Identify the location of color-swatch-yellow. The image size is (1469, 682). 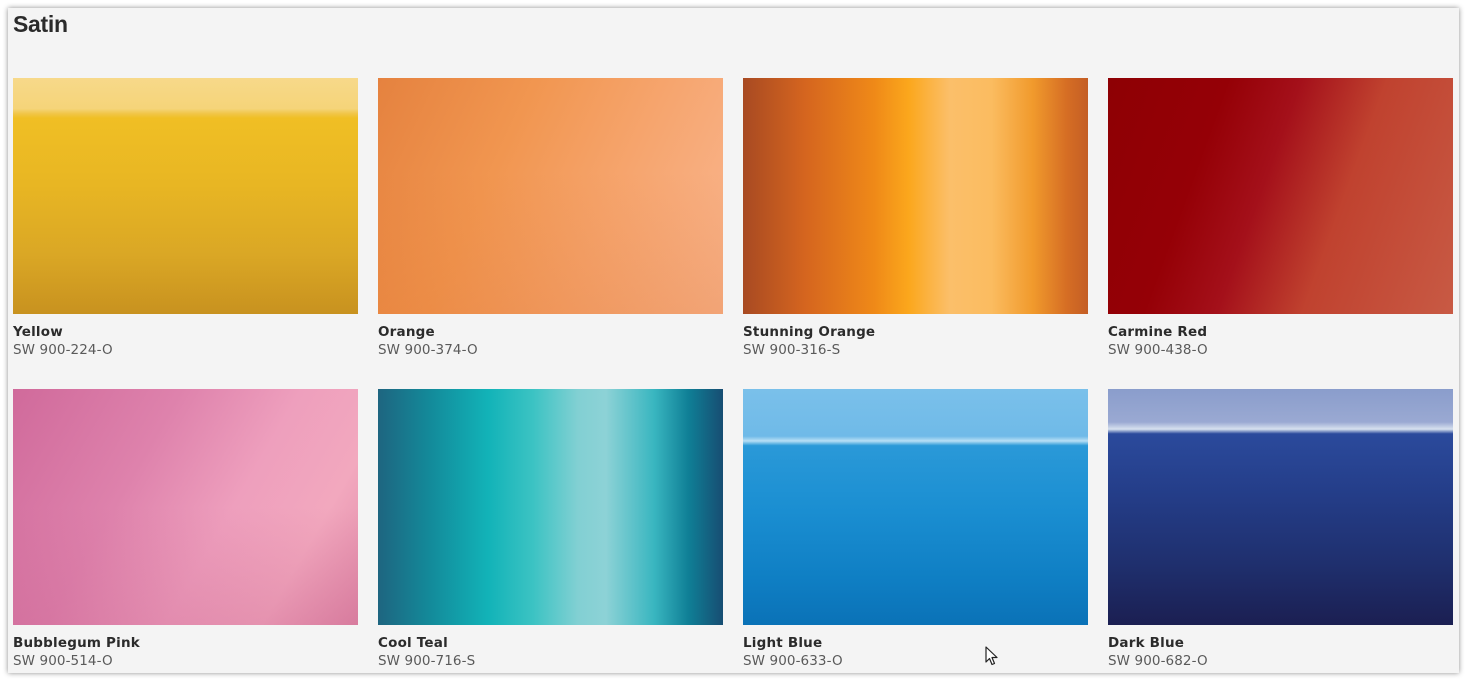
(185, 196).